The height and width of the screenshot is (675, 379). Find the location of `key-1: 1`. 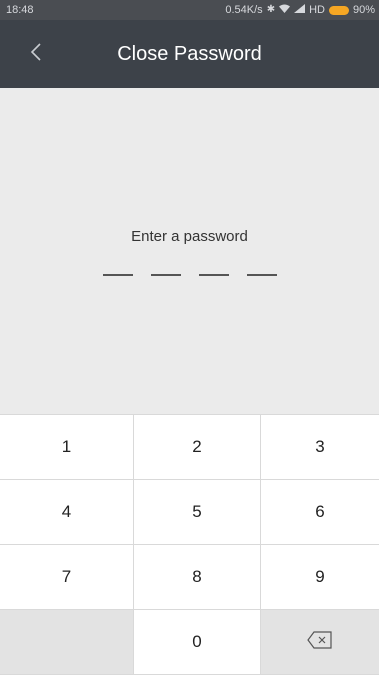

key-1: 1 is located at coordinates (67, 447).